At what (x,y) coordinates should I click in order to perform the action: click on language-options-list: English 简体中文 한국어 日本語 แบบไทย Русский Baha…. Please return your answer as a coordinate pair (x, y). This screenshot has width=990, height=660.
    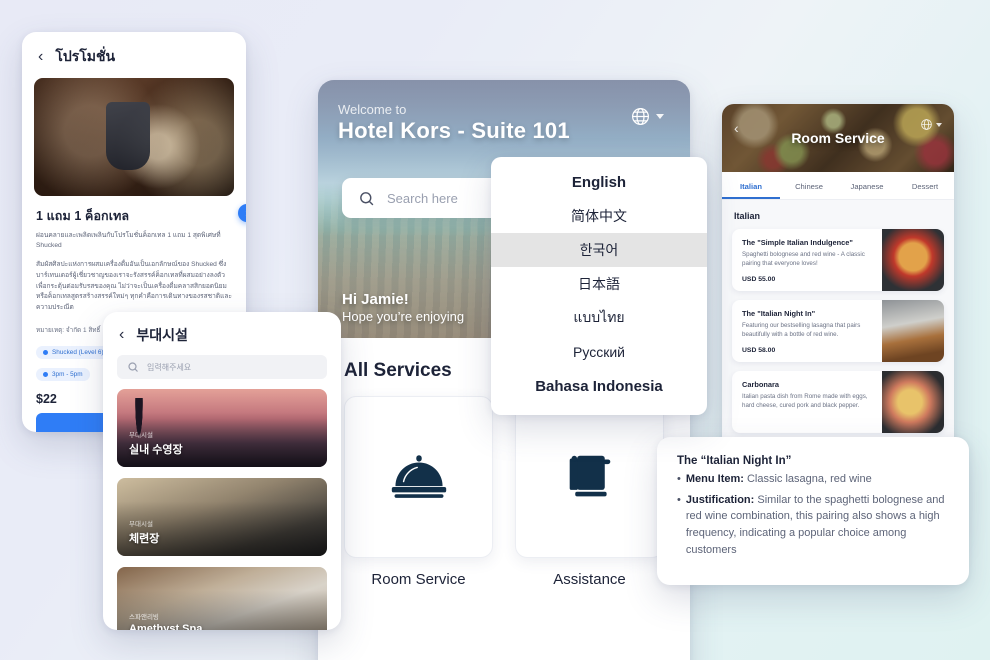
    Looking at the image, I should click on (599, 284).